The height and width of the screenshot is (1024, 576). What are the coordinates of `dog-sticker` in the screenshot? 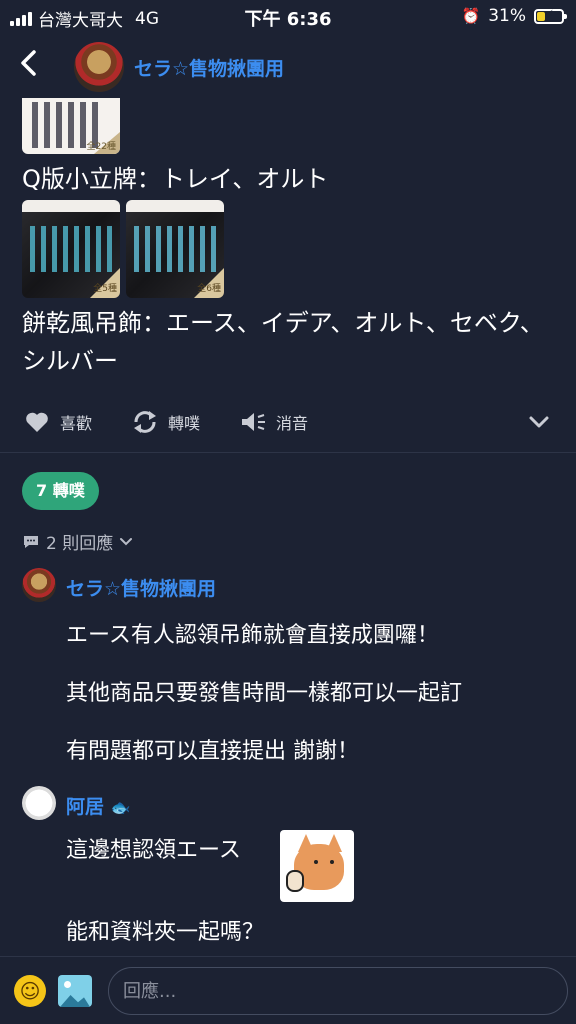 It's located at (317, 866).